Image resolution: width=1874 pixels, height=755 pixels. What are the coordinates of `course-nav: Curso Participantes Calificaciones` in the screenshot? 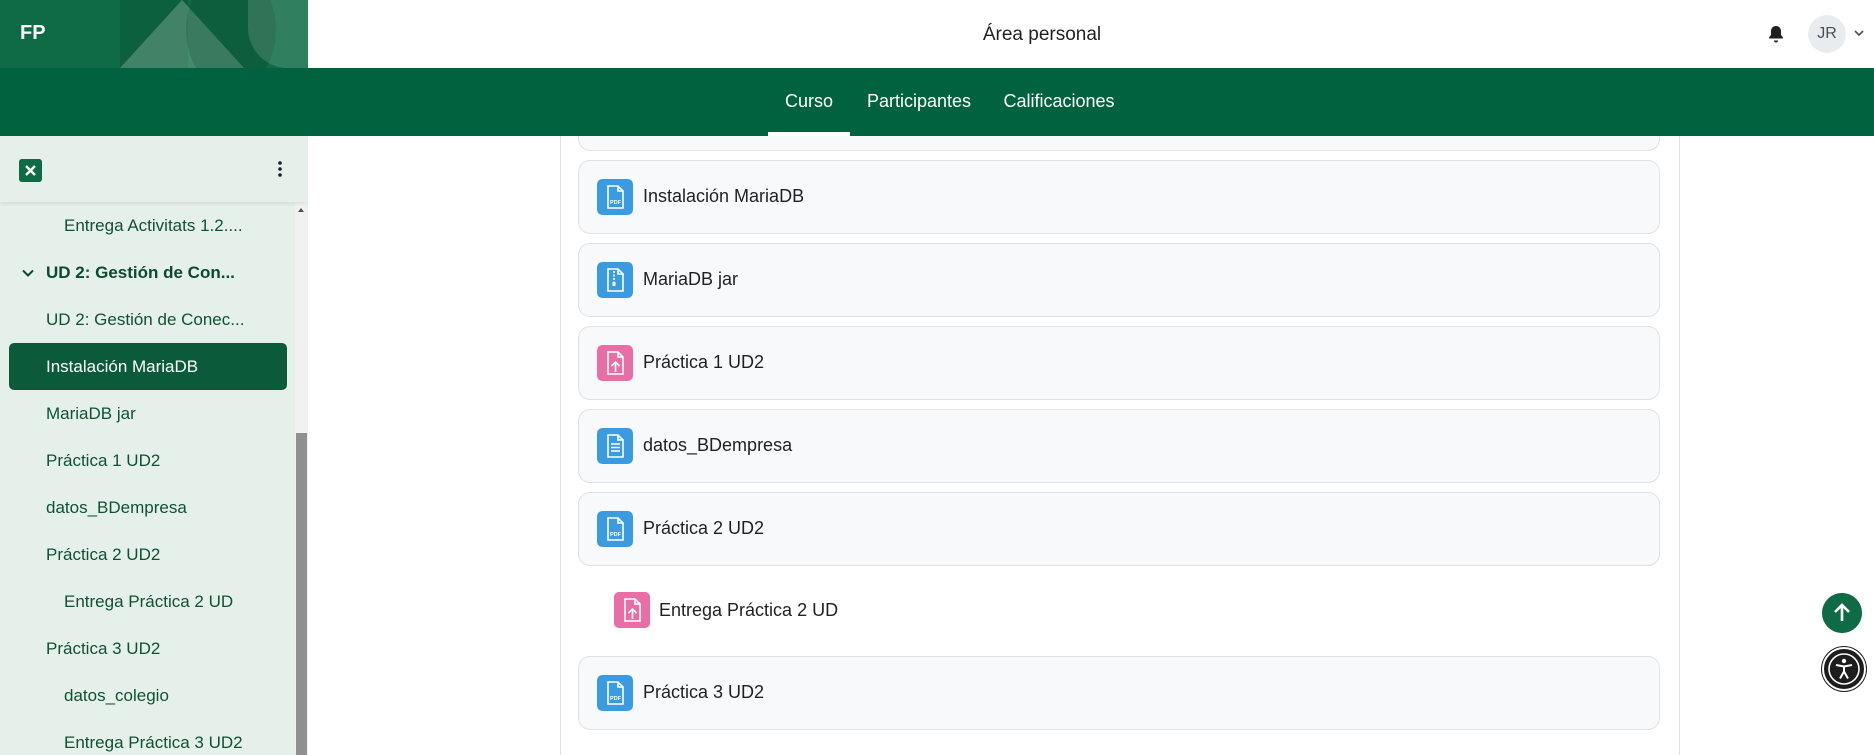 It's located at (937, 102).